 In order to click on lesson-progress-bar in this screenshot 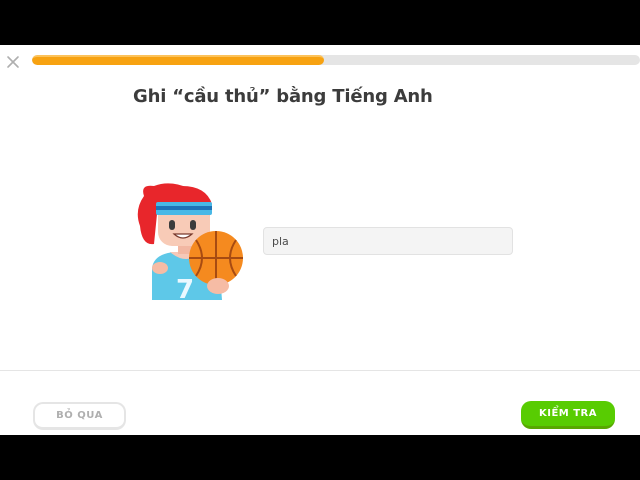, I will do `click(336, 60)`.